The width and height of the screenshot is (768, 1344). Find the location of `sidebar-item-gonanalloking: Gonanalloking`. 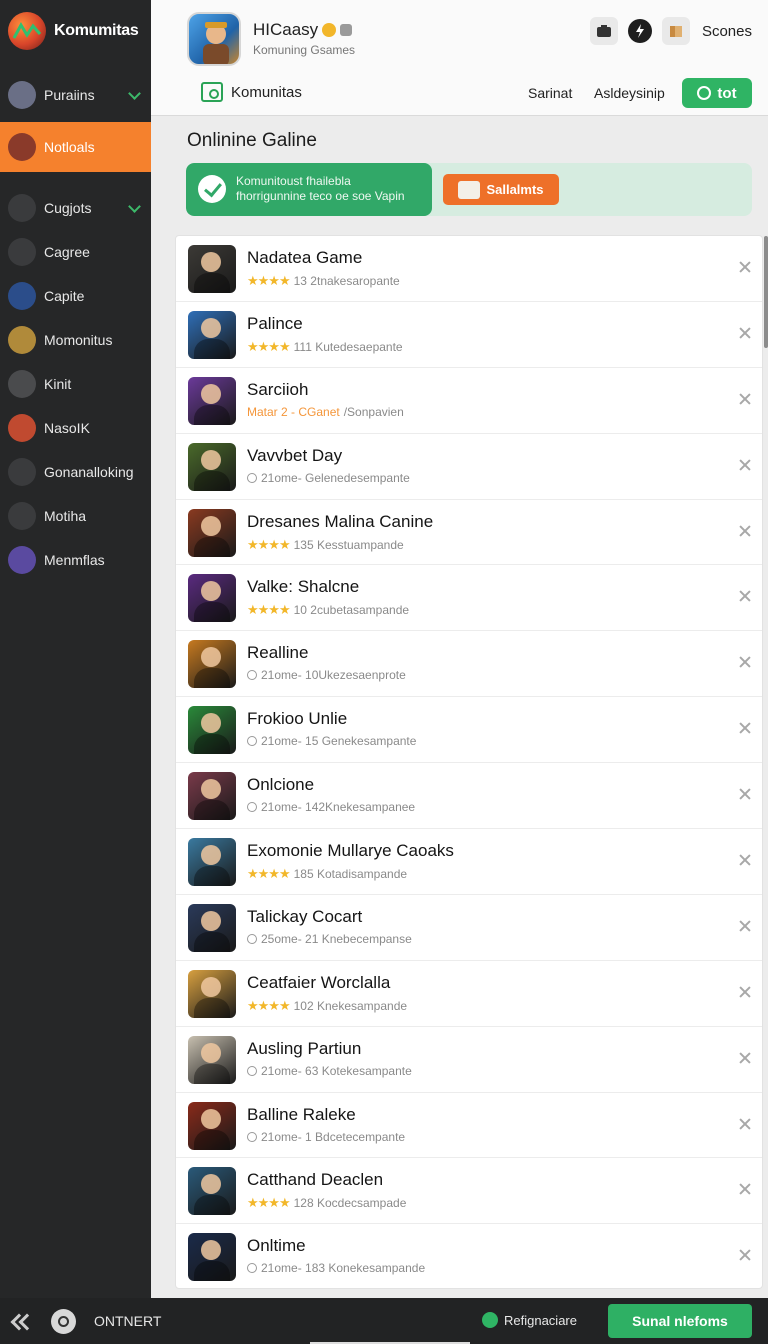

sidebar-item-gonanalloking: Gonanalloking is located at coordinates (75, 472).